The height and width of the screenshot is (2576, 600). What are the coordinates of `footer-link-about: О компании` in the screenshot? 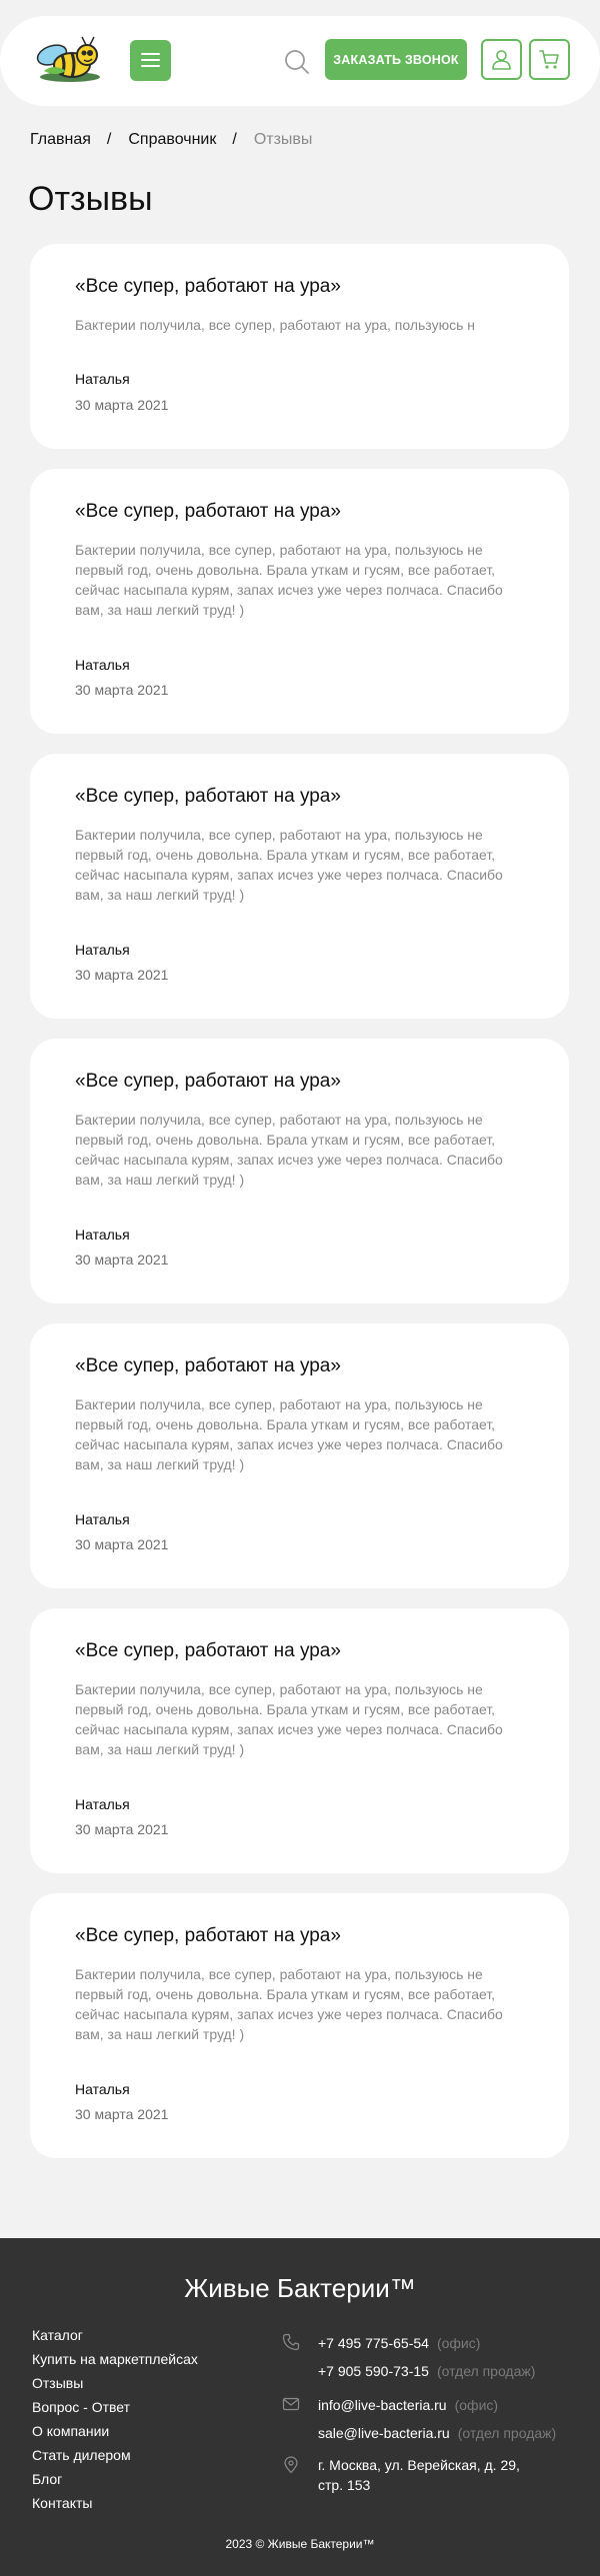 It's located at (115, 2431).